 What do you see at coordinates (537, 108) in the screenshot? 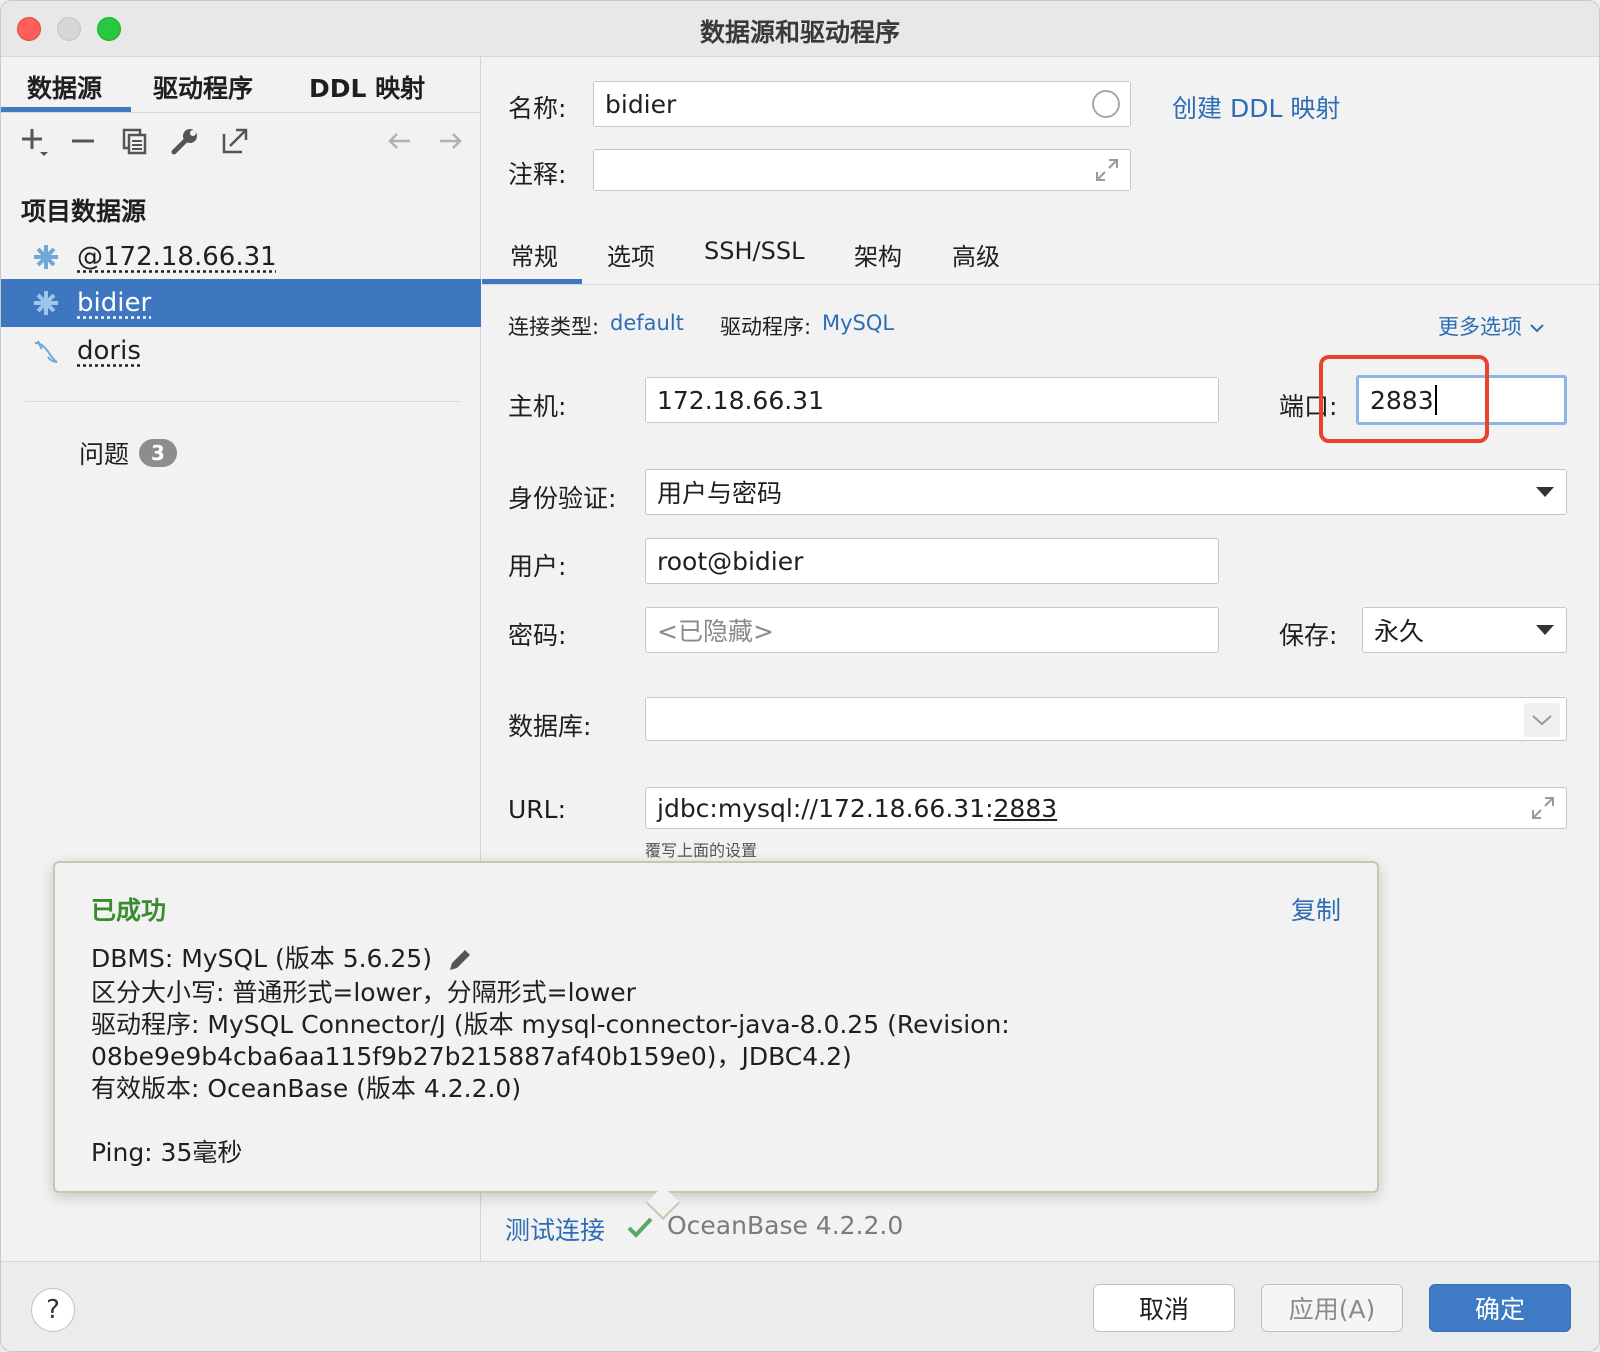
I see `name-label: 名称:` at bounding box center [537, 108].